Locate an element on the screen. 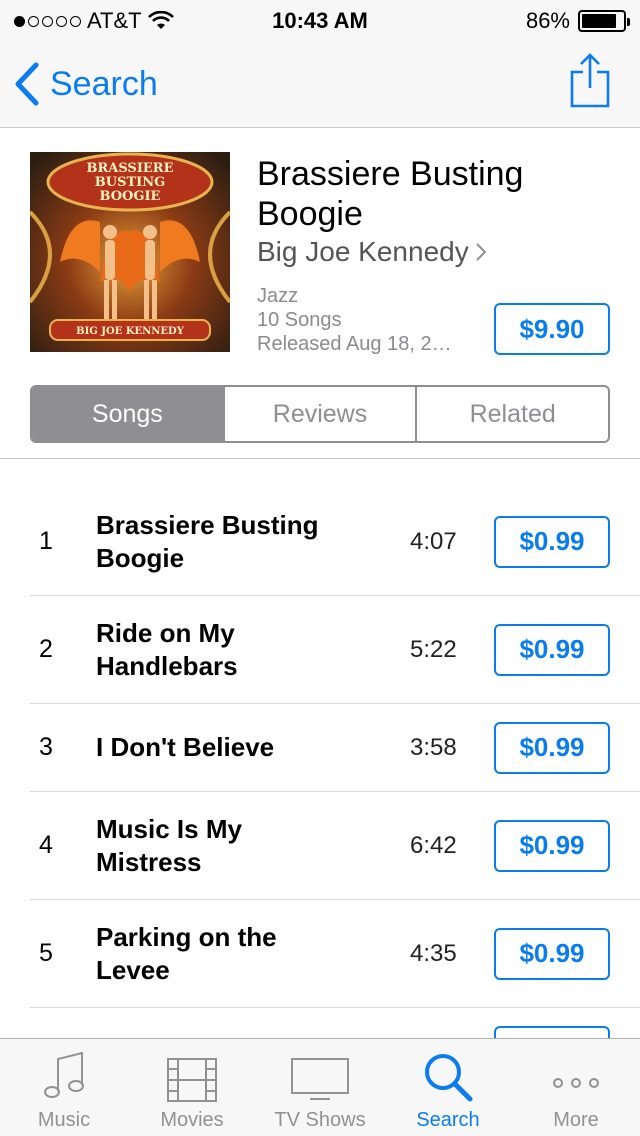  tab-search: Search is located at coordinates (448, 1087).